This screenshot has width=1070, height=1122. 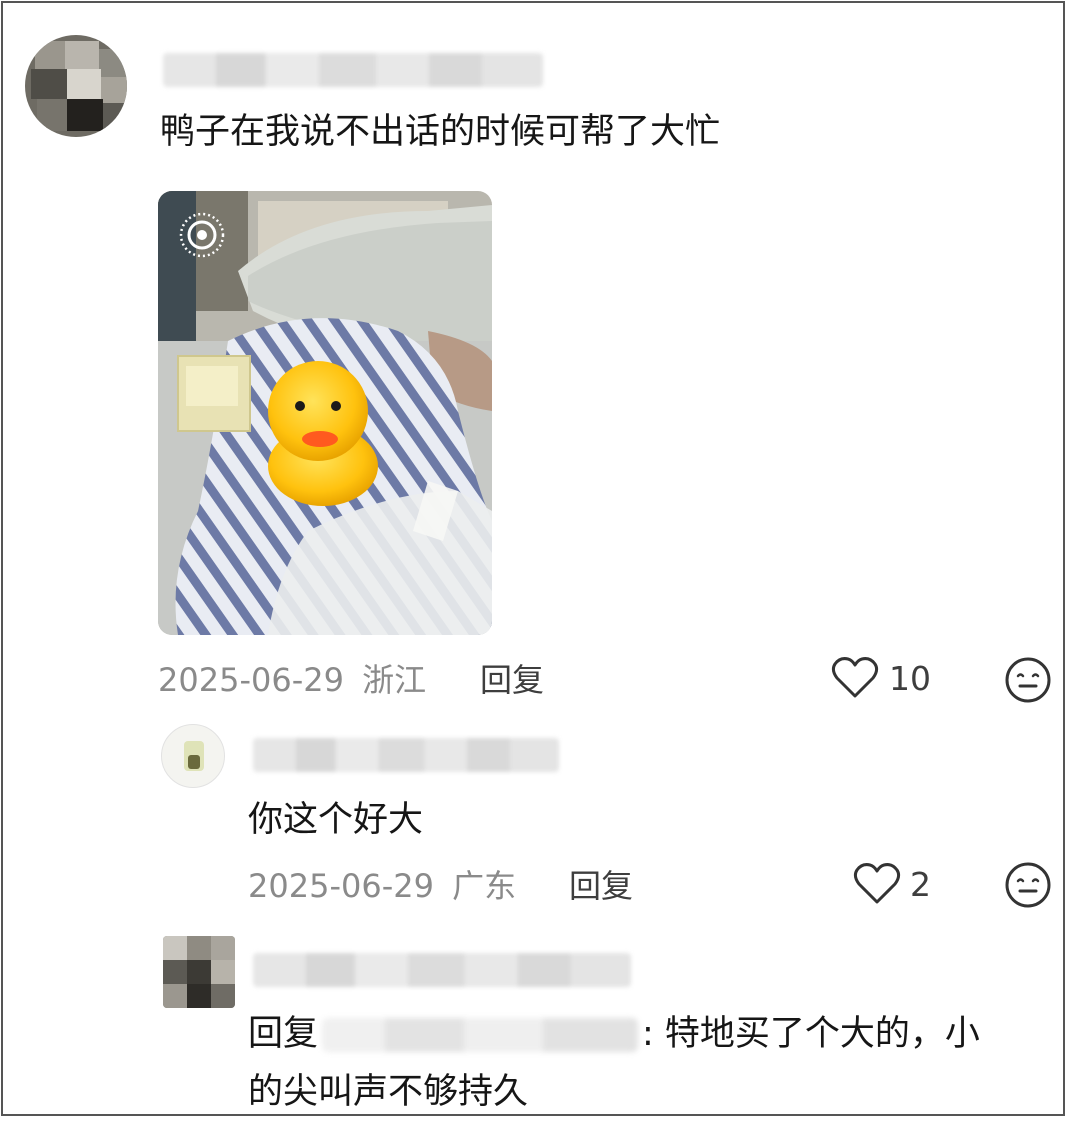 What do you see at coordinates (336, 820) in the screenshot?
I see `comment-text: 你这个好大` at bounding box center [336, 820].